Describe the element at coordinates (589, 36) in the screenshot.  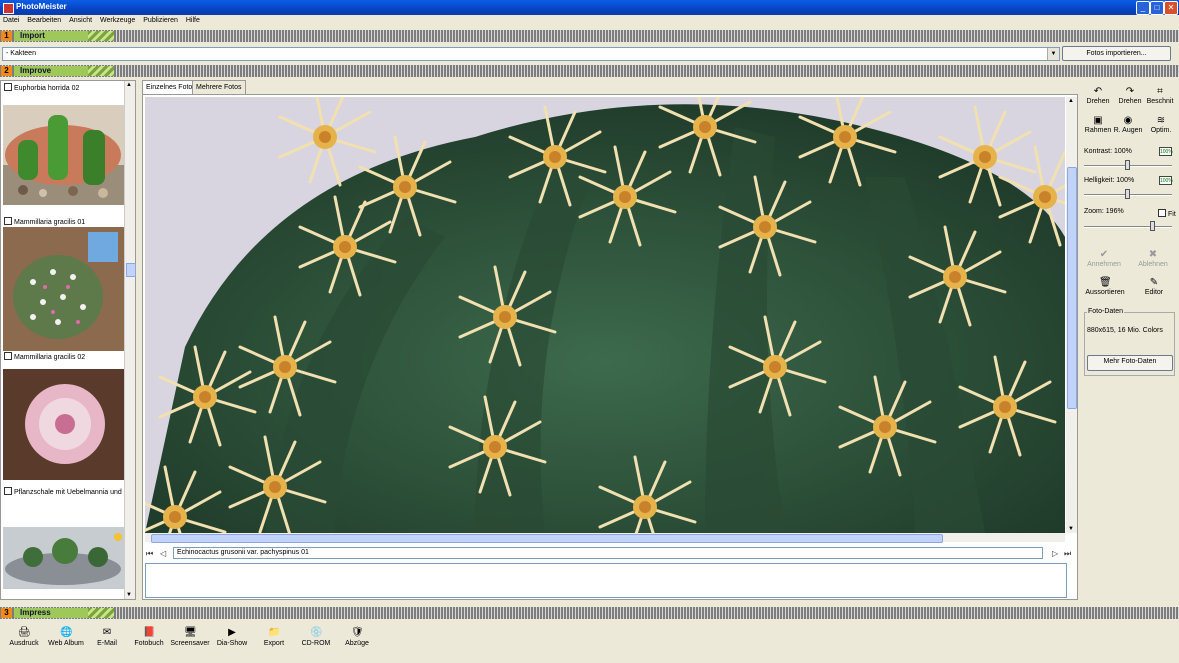
I see `section-import-bar: 1 Import` at that location.